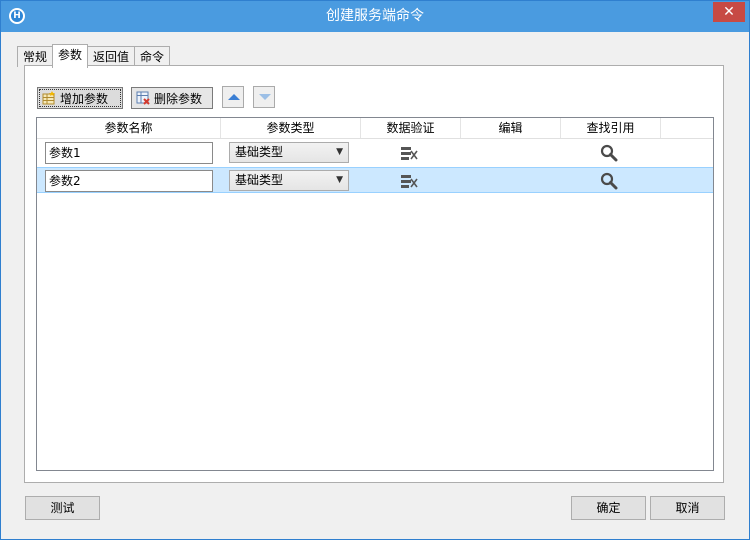  What do you see at coordinates (511, 128) in the screenshot?
I see `column-header-edit: 编辑` at bounding box center [511, 128].